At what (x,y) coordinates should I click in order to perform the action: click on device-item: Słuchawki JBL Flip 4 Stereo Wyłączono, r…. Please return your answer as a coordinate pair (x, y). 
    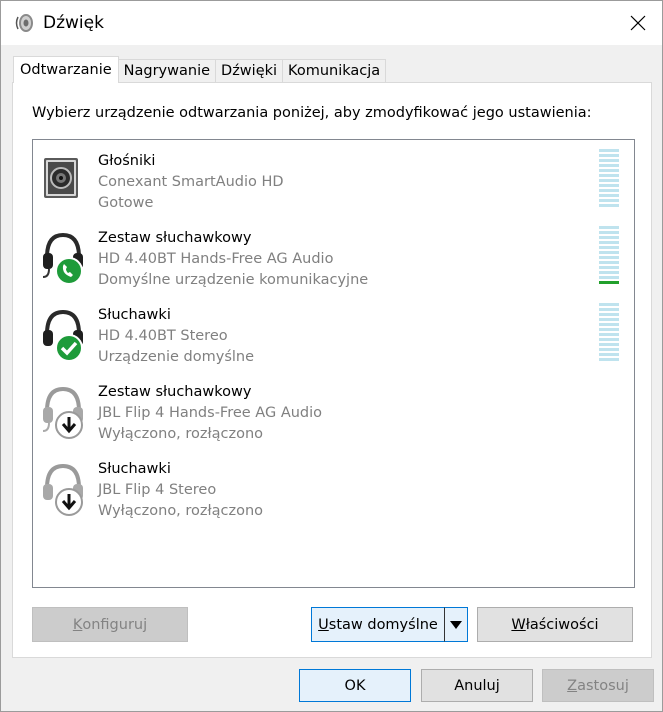
    Looking at the image, I should click on (333, 486).